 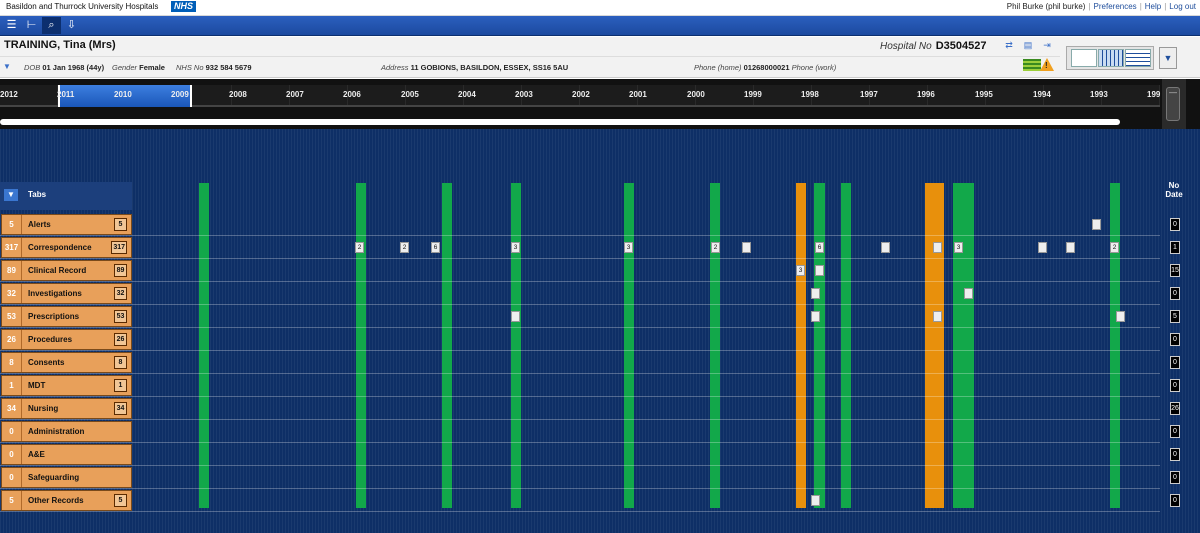 What do you see at coordinates (51, 25) in the screenshot?
I see `search-icon: ⌕` at bounding box center [51, 25].